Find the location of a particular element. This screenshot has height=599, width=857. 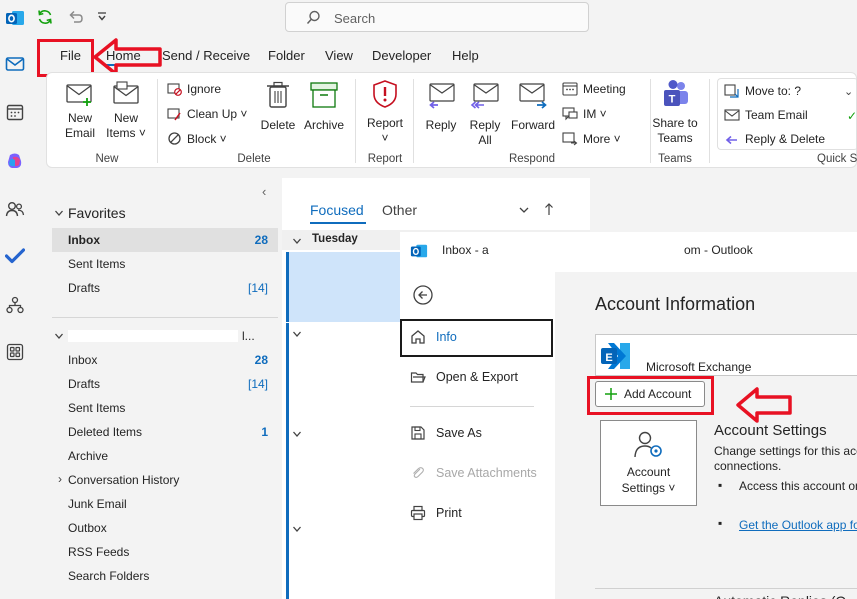

reply-button: Reply is located at coordinates (441, 107).